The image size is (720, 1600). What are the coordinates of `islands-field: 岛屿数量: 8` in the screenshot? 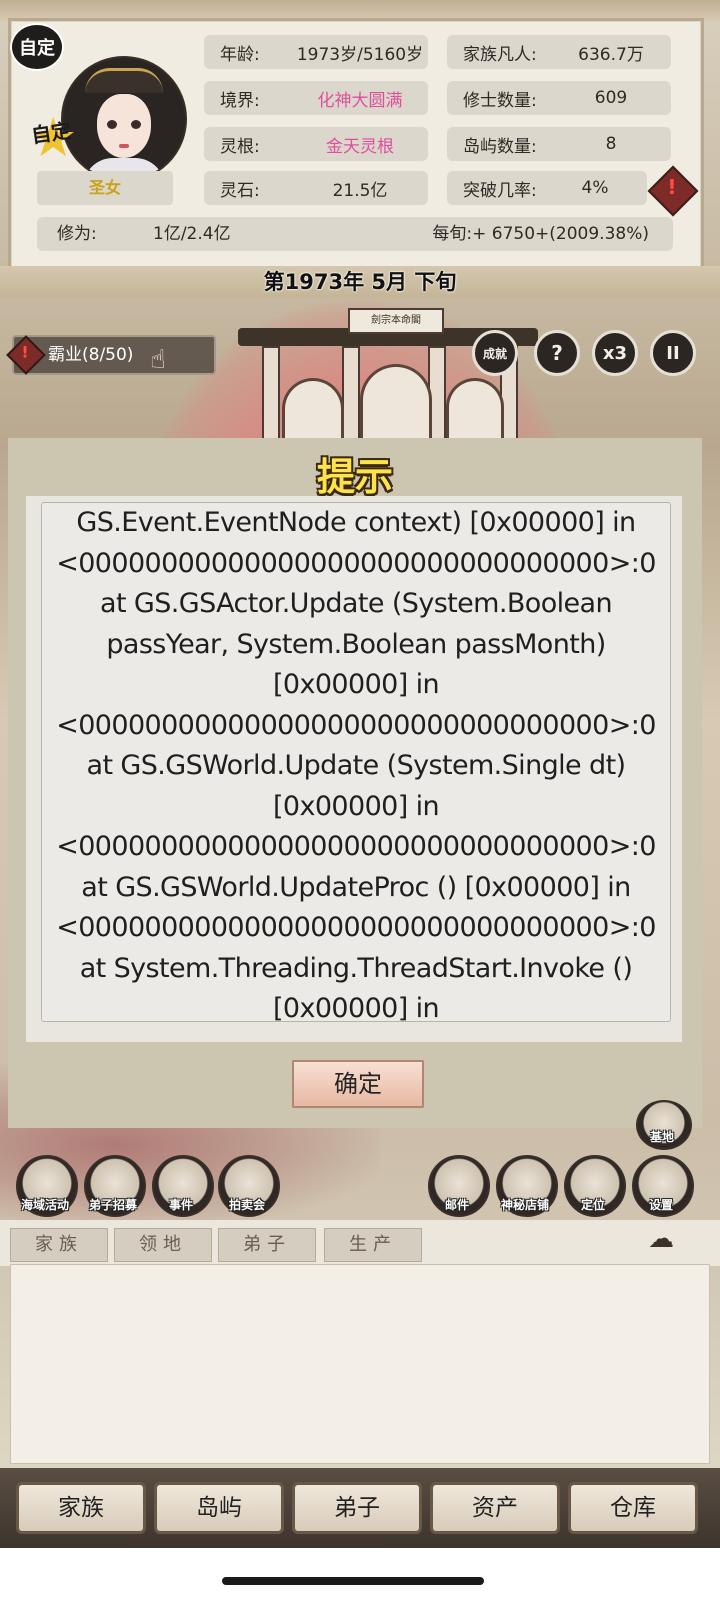 It's located at (559, 144).